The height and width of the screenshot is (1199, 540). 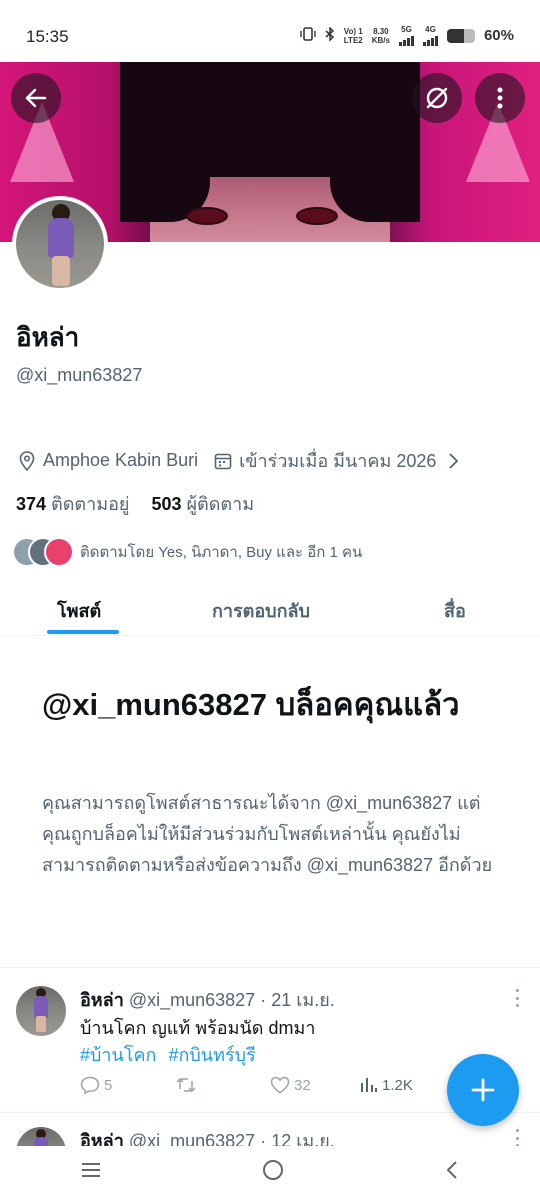 What do you see at coordinates (135, 503) in the screenshot?
I see `follow-counts: 374 ติดตามอยู่ 503 ผู้ติดตาม` at bounding box center [135, 503].